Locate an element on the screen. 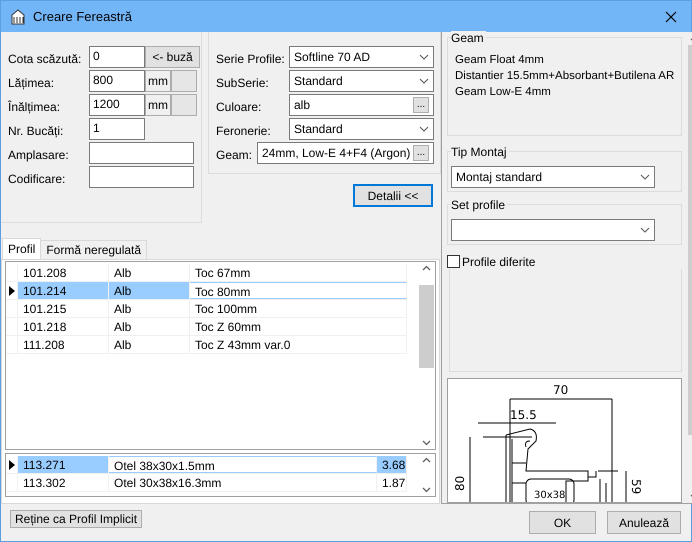 The width and height of the screenshot is (692, 542). tab: Profil is located at coordinates (22, 248).